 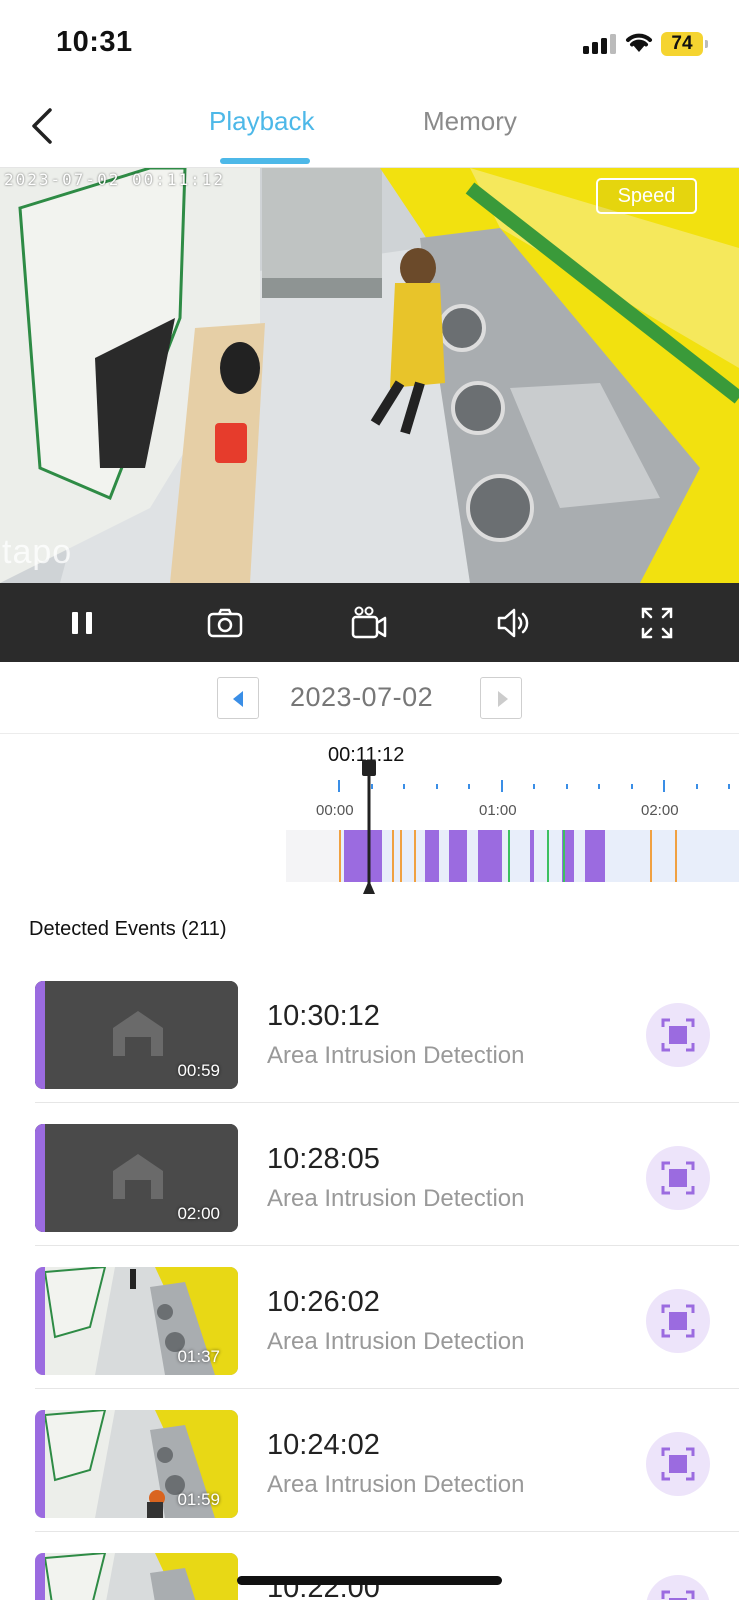 What do you see at coordinates (660, 810) in the screenshot?
I see `timeline-tick-label: 02:00` at bounding box center [660, 810].